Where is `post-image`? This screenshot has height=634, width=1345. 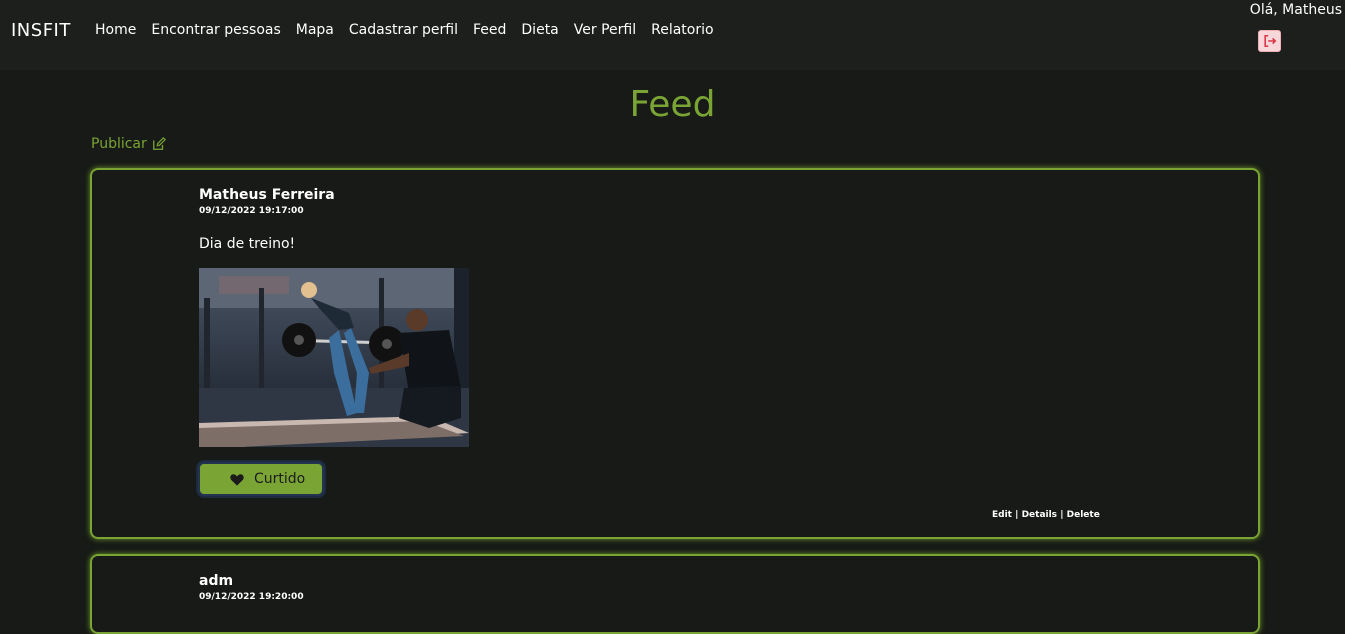 post-image is located at coordinates (334, 357).